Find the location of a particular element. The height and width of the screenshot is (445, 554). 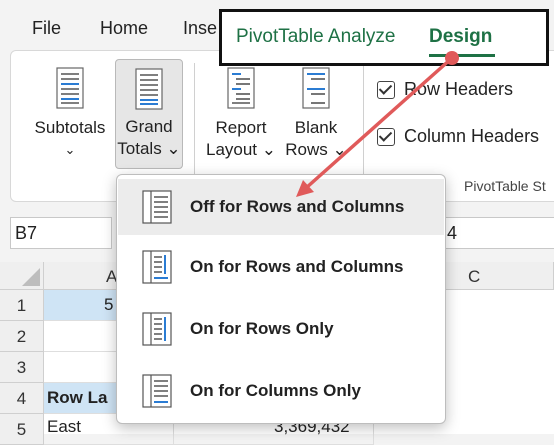

annotation-arrow is located at coordinates (377, 124).